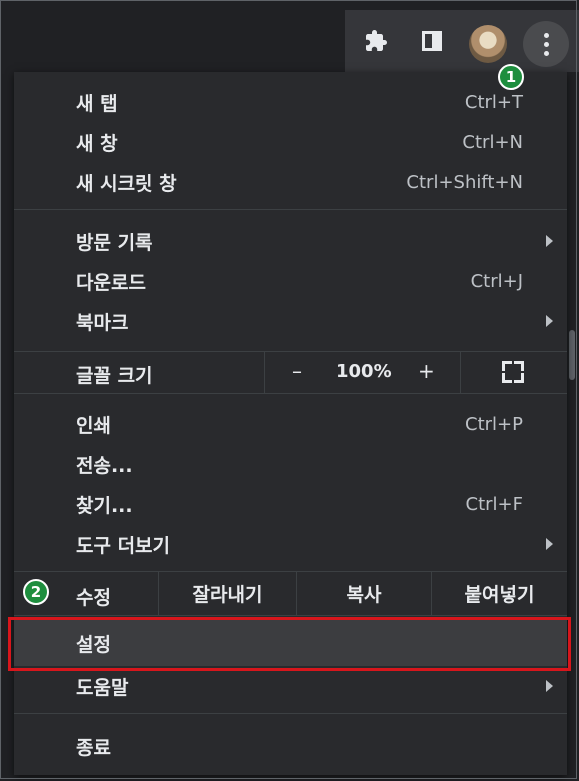 The height and width of the screenshot is (781, 579). What do you see at coordinates (102, 687) in the screenshot?
I see `menu-item-label: 도움말` at bounding box center [102, 687].